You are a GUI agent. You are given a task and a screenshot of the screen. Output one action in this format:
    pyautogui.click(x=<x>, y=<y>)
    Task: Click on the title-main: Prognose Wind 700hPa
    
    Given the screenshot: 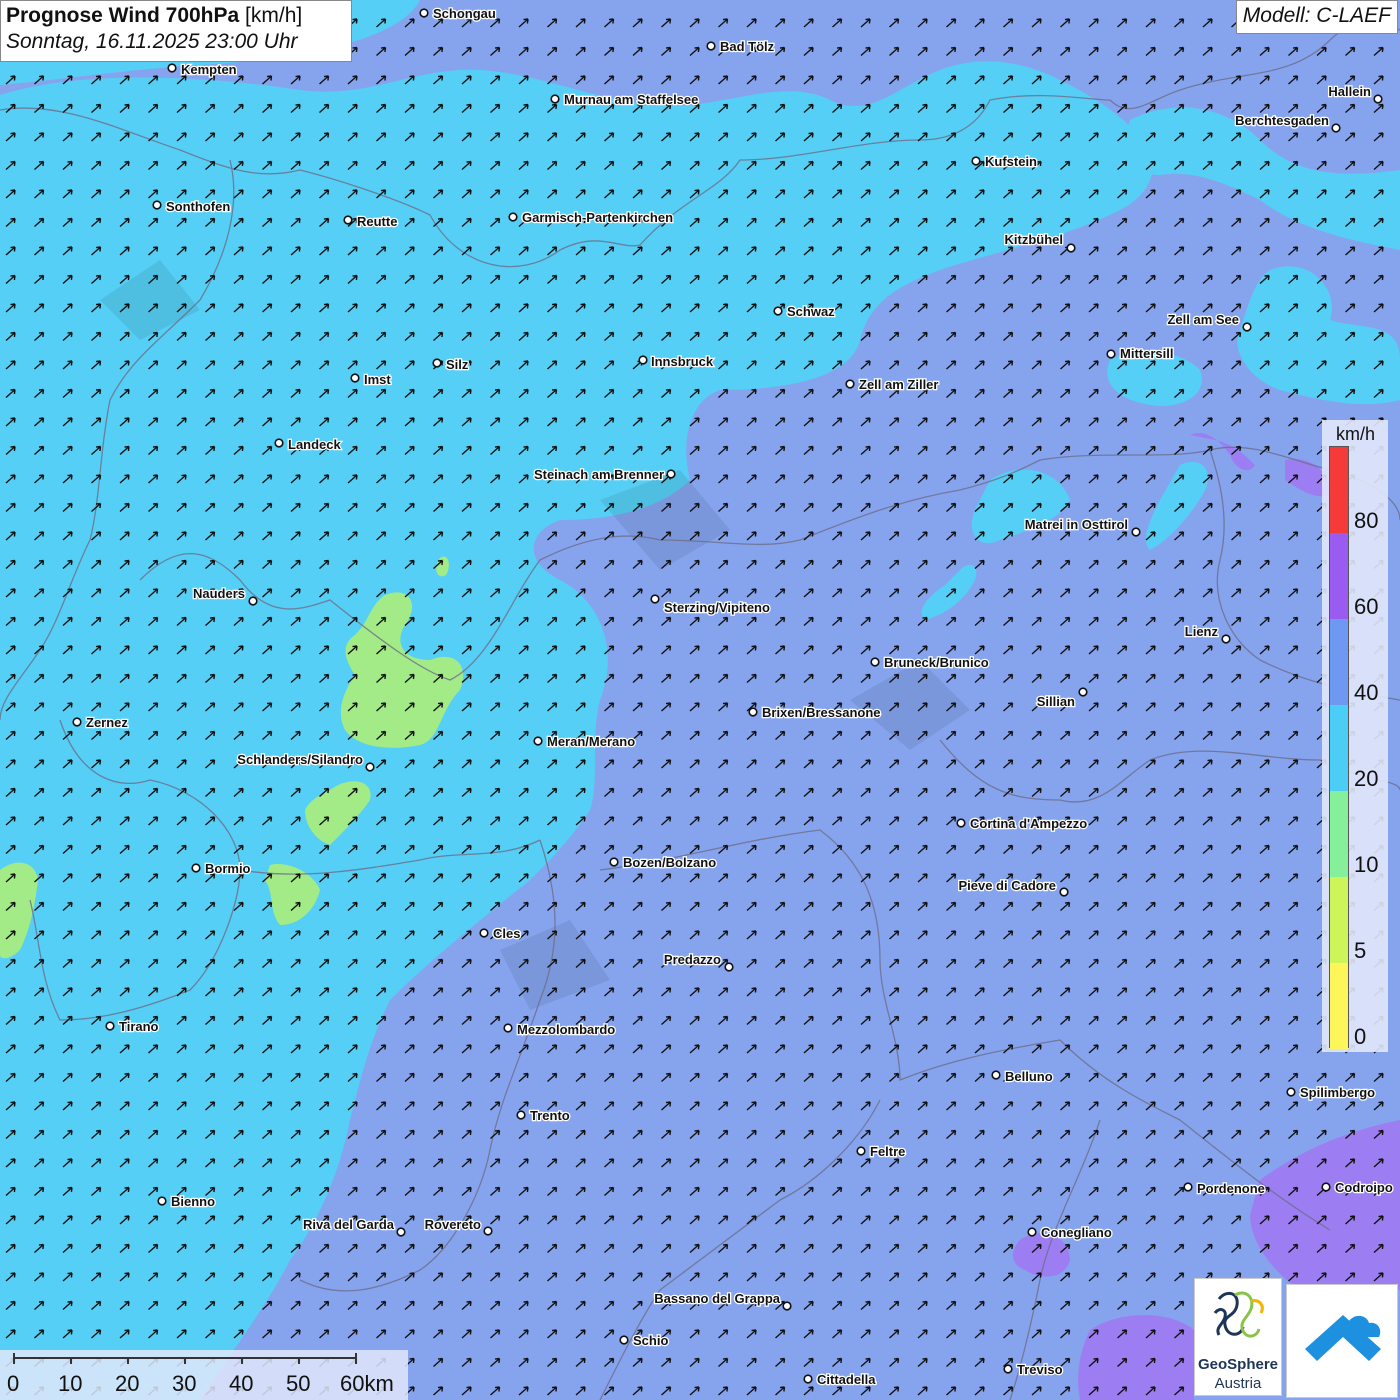 What is the action you would take?
    pyautogui.click(x=123, y=15)
    